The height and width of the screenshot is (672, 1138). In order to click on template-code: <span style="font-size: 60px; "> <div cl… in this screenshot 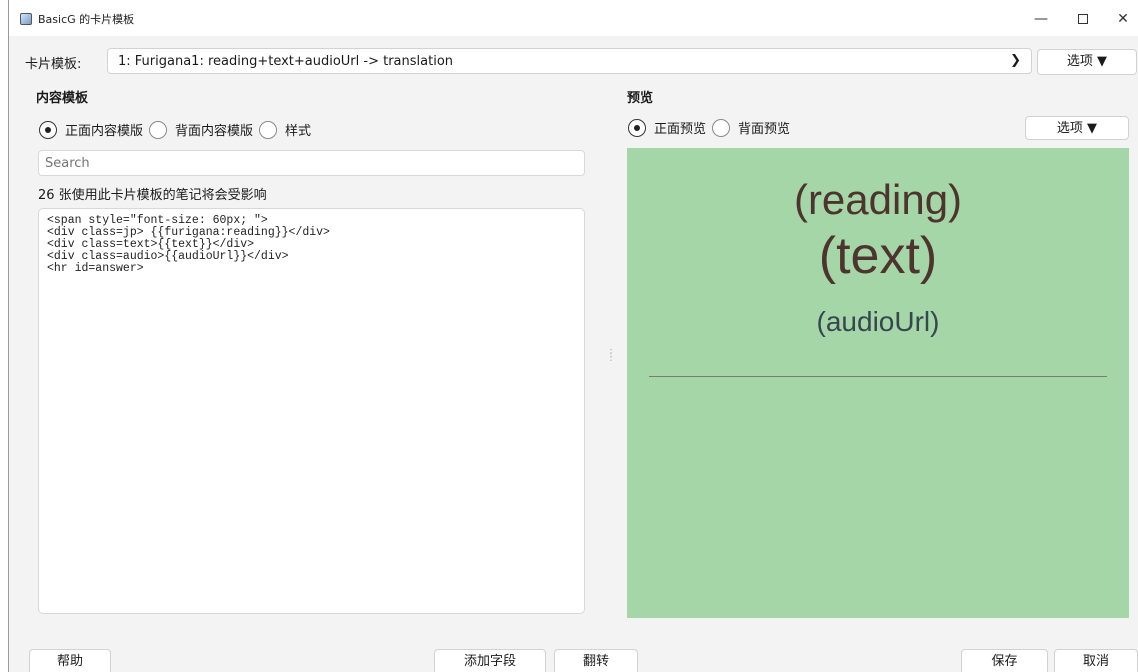, I will do `click(311, 245)`.